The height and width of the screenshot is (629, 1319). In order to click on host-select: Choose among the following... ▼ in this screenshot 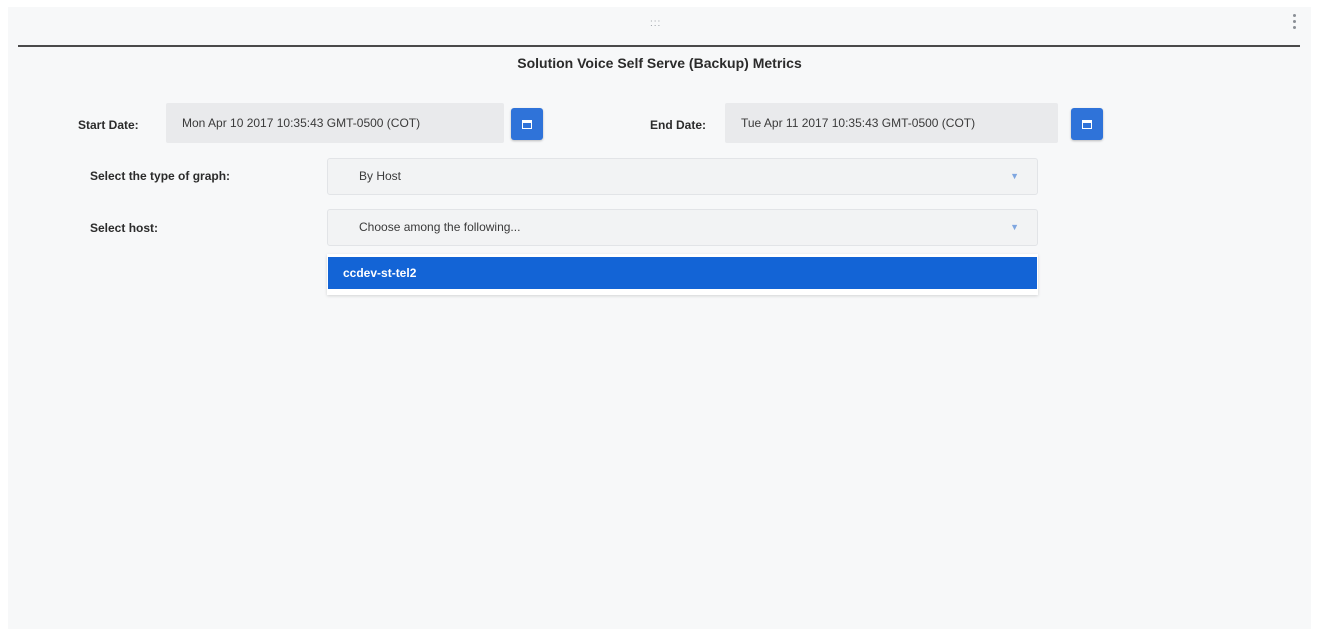, I will do `click(682, 227)`.